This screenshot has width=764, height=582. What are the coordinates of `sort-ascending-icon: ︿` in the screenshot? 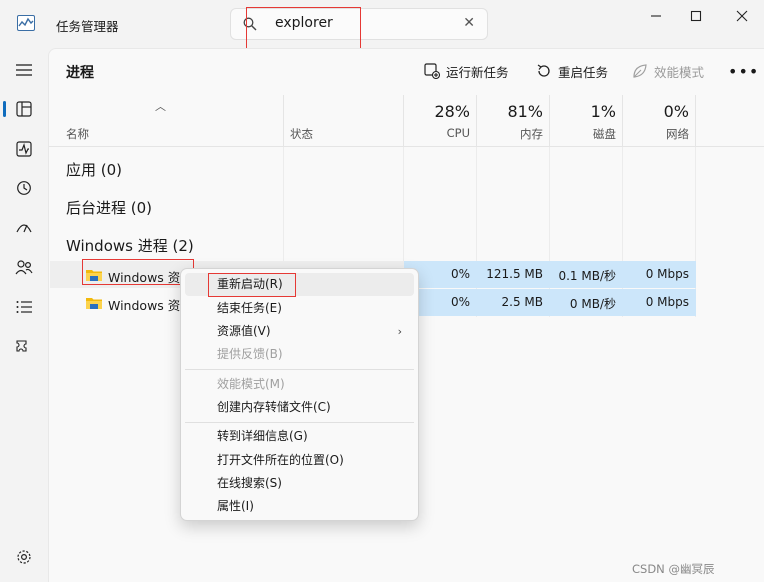 It's located at (160, 106).